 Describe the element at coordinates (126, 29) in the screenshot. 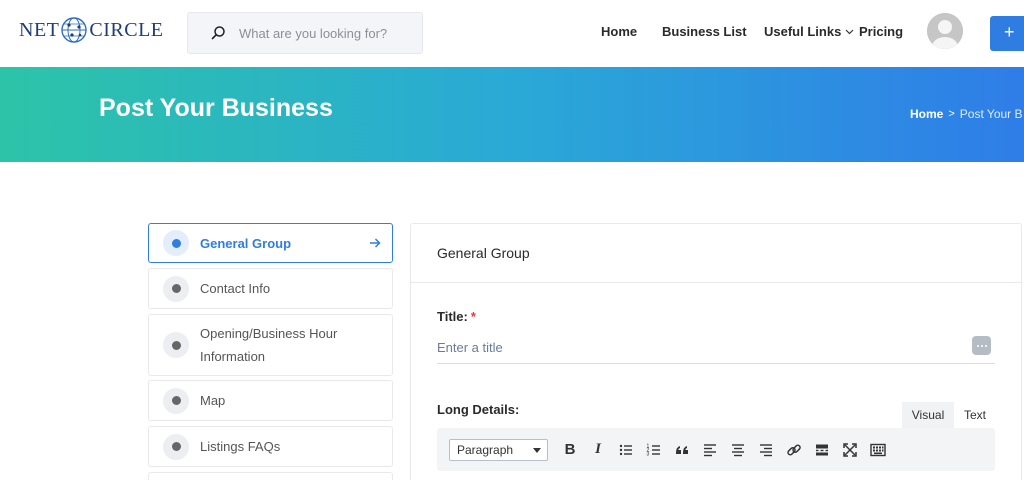

I see `logo-text-right: CIRCLE` at that location.